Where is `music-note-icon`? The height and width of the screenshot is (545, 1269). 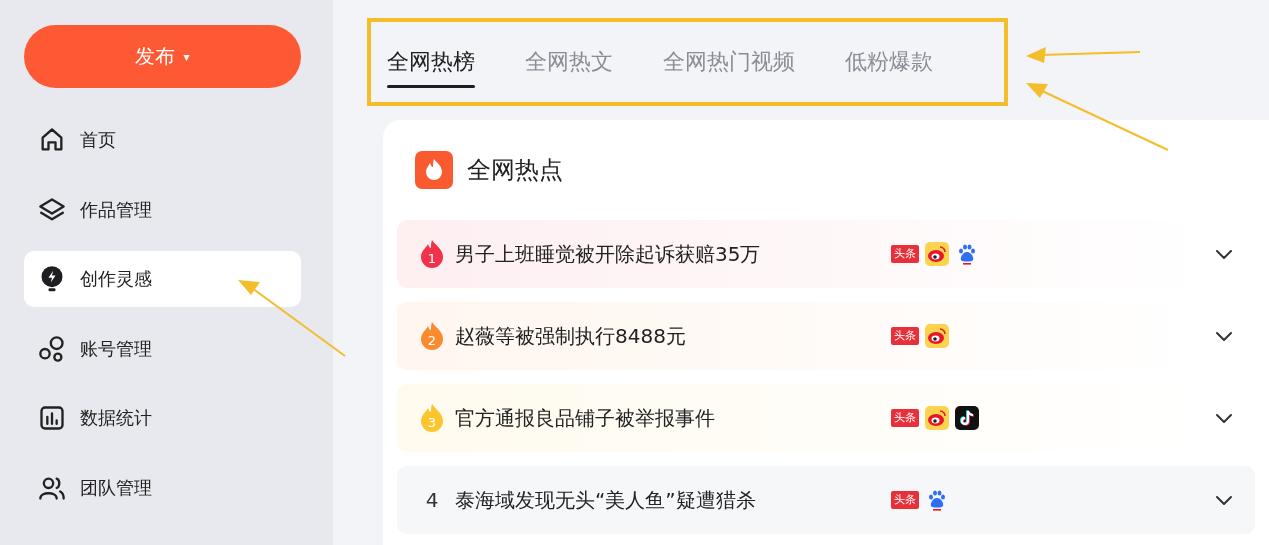
music-note-icon is located at coordinates (967, 418).